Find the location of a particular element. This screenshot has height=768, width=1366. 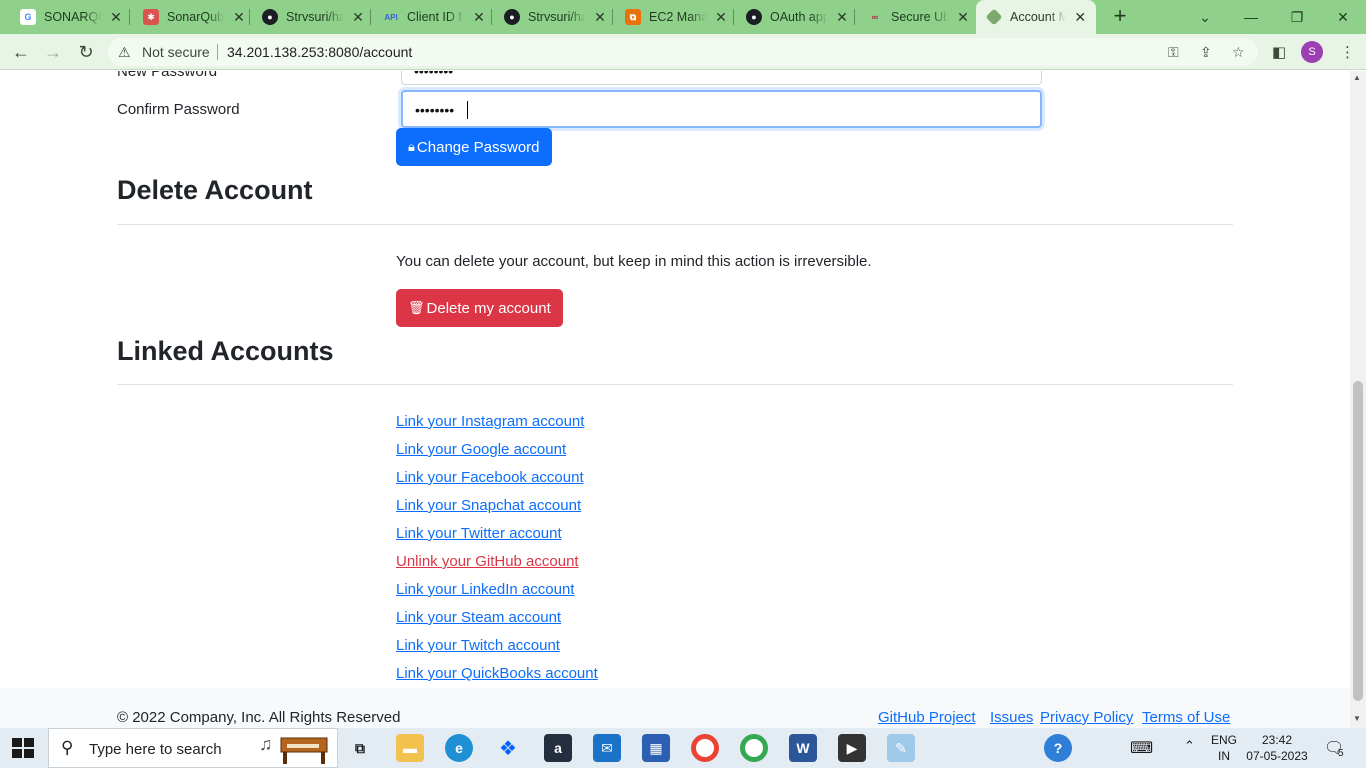

terminal-icon: ▶ is located at coordinates (852, 748).